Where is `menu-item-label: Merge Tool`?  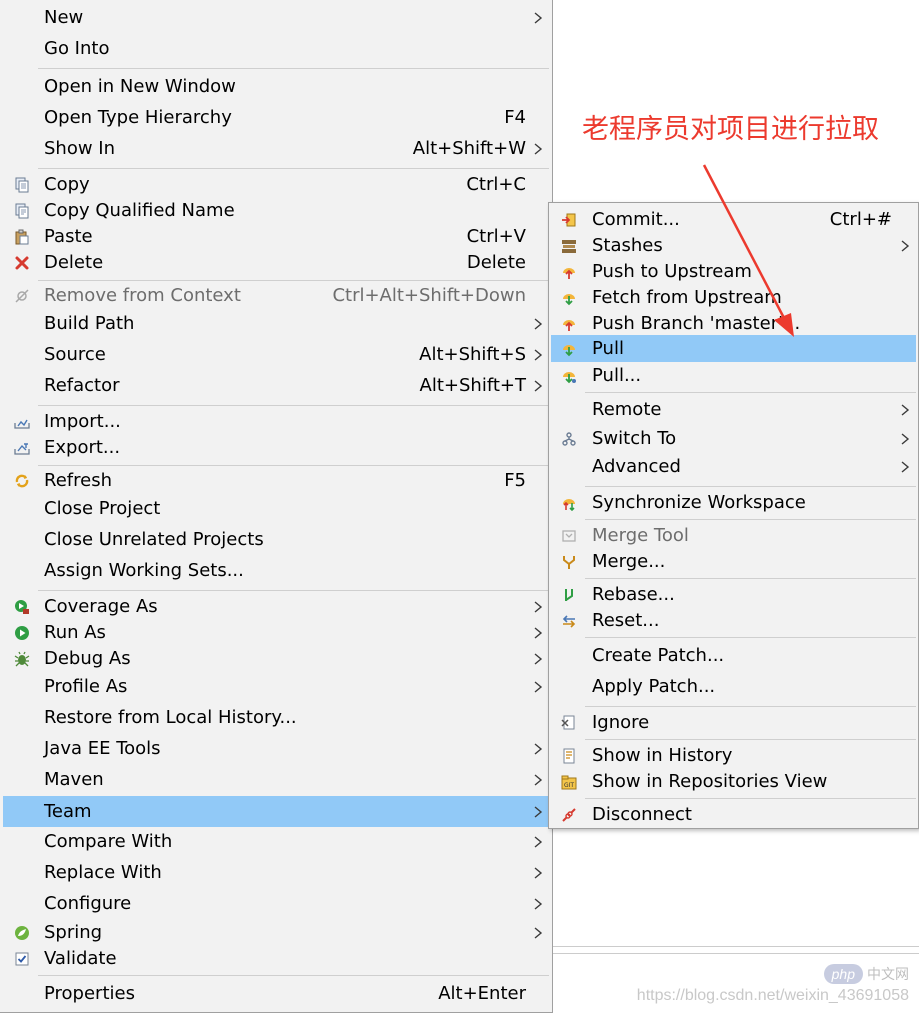
menu-item-label: Merge Tool is located at coordinates (640, 535).